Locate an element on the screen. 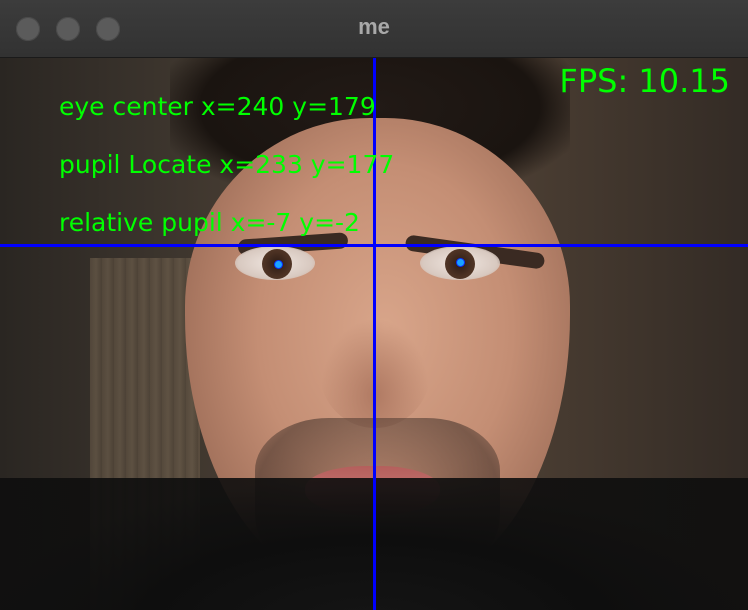  vertical-crosshair-line is located at coordinates (374, 334).